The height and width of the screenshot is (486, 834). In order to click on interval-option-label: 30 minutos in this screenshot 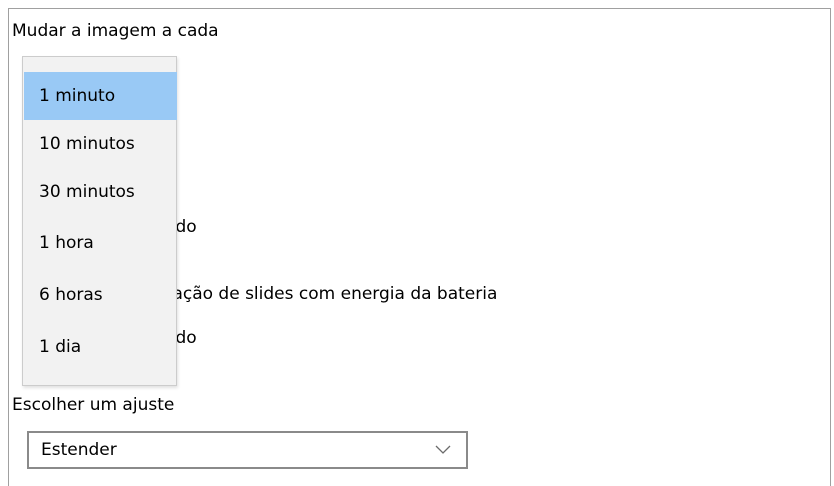, I will do `click(87, 192)`.